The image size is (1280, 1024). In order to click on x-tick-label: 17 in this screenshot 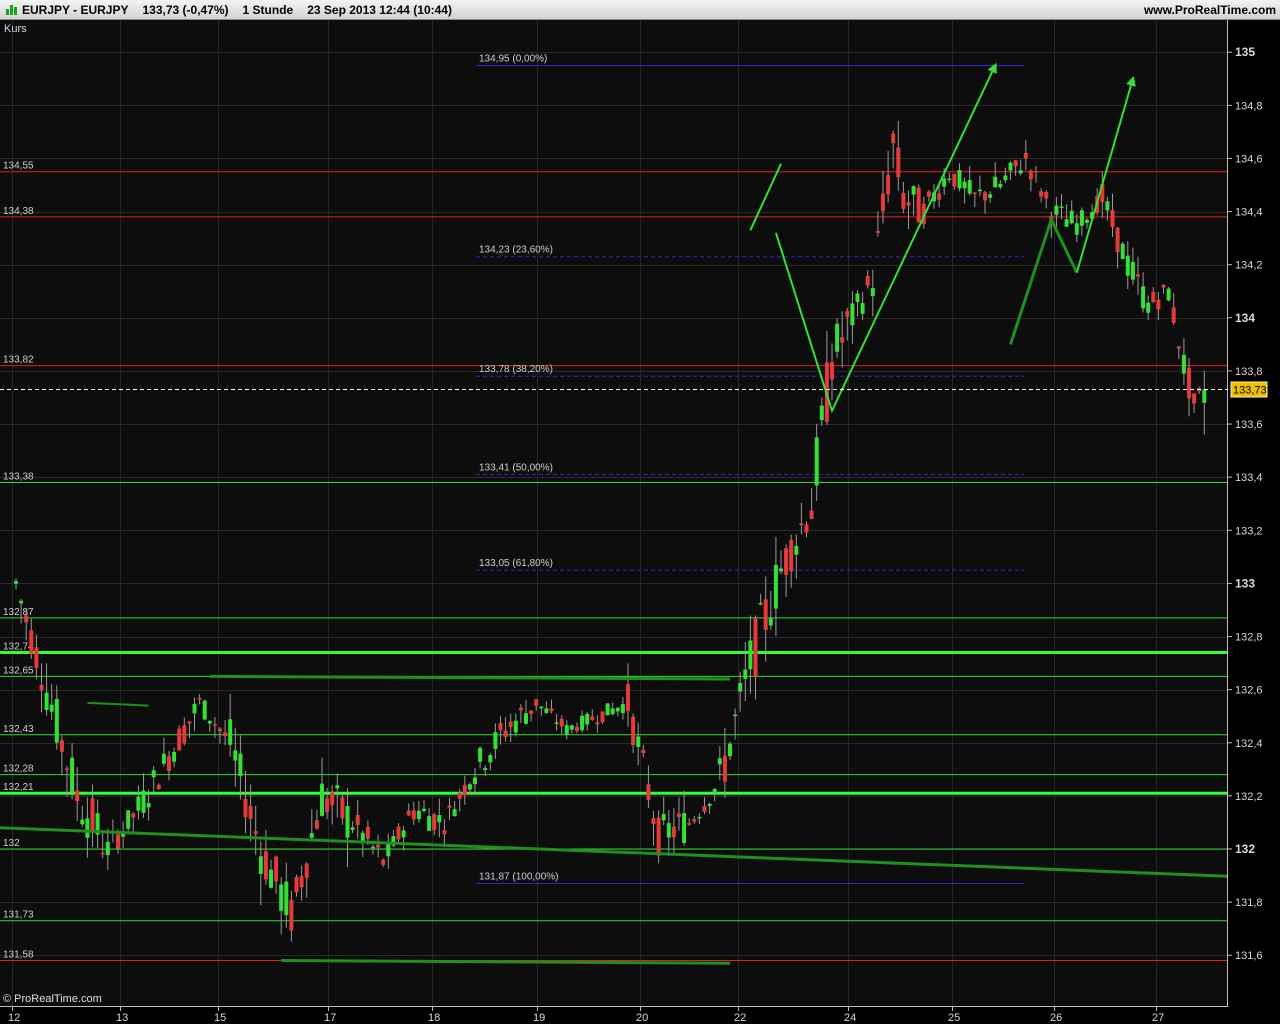, I will do `click(330, 1018)`.